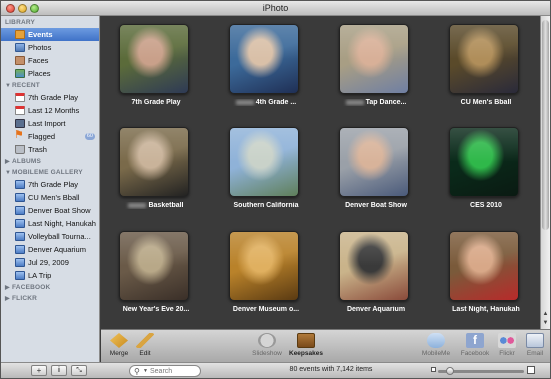 This screenshot has height=379, width=551. What do you see at coordinates (481, 371) in the screenshot?
I see `zoom-slider` at bounding box center [481, 371].